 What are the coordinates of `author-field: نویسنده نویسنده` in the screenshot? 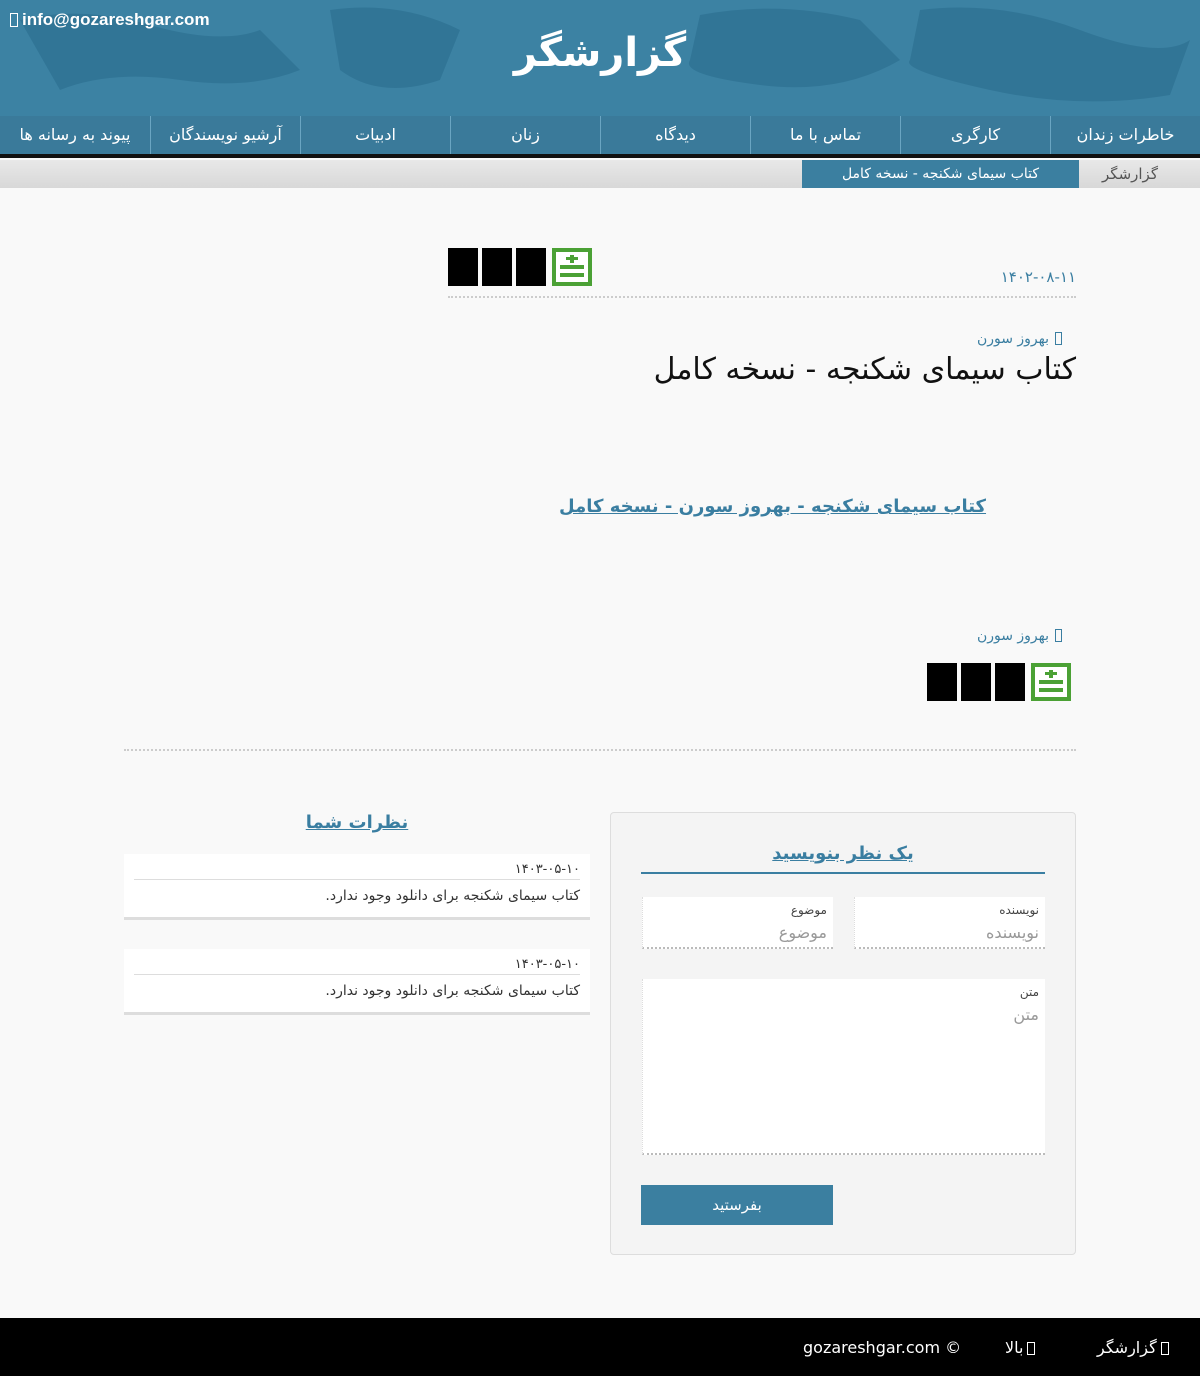 It's located at (949, 923).